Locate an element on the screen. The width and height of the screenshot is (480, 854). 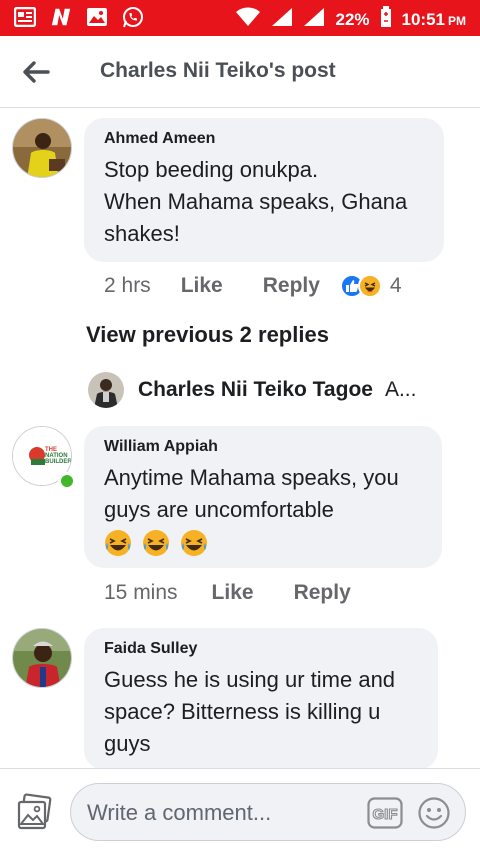
emoji-row is located at coordinates (263, 542).